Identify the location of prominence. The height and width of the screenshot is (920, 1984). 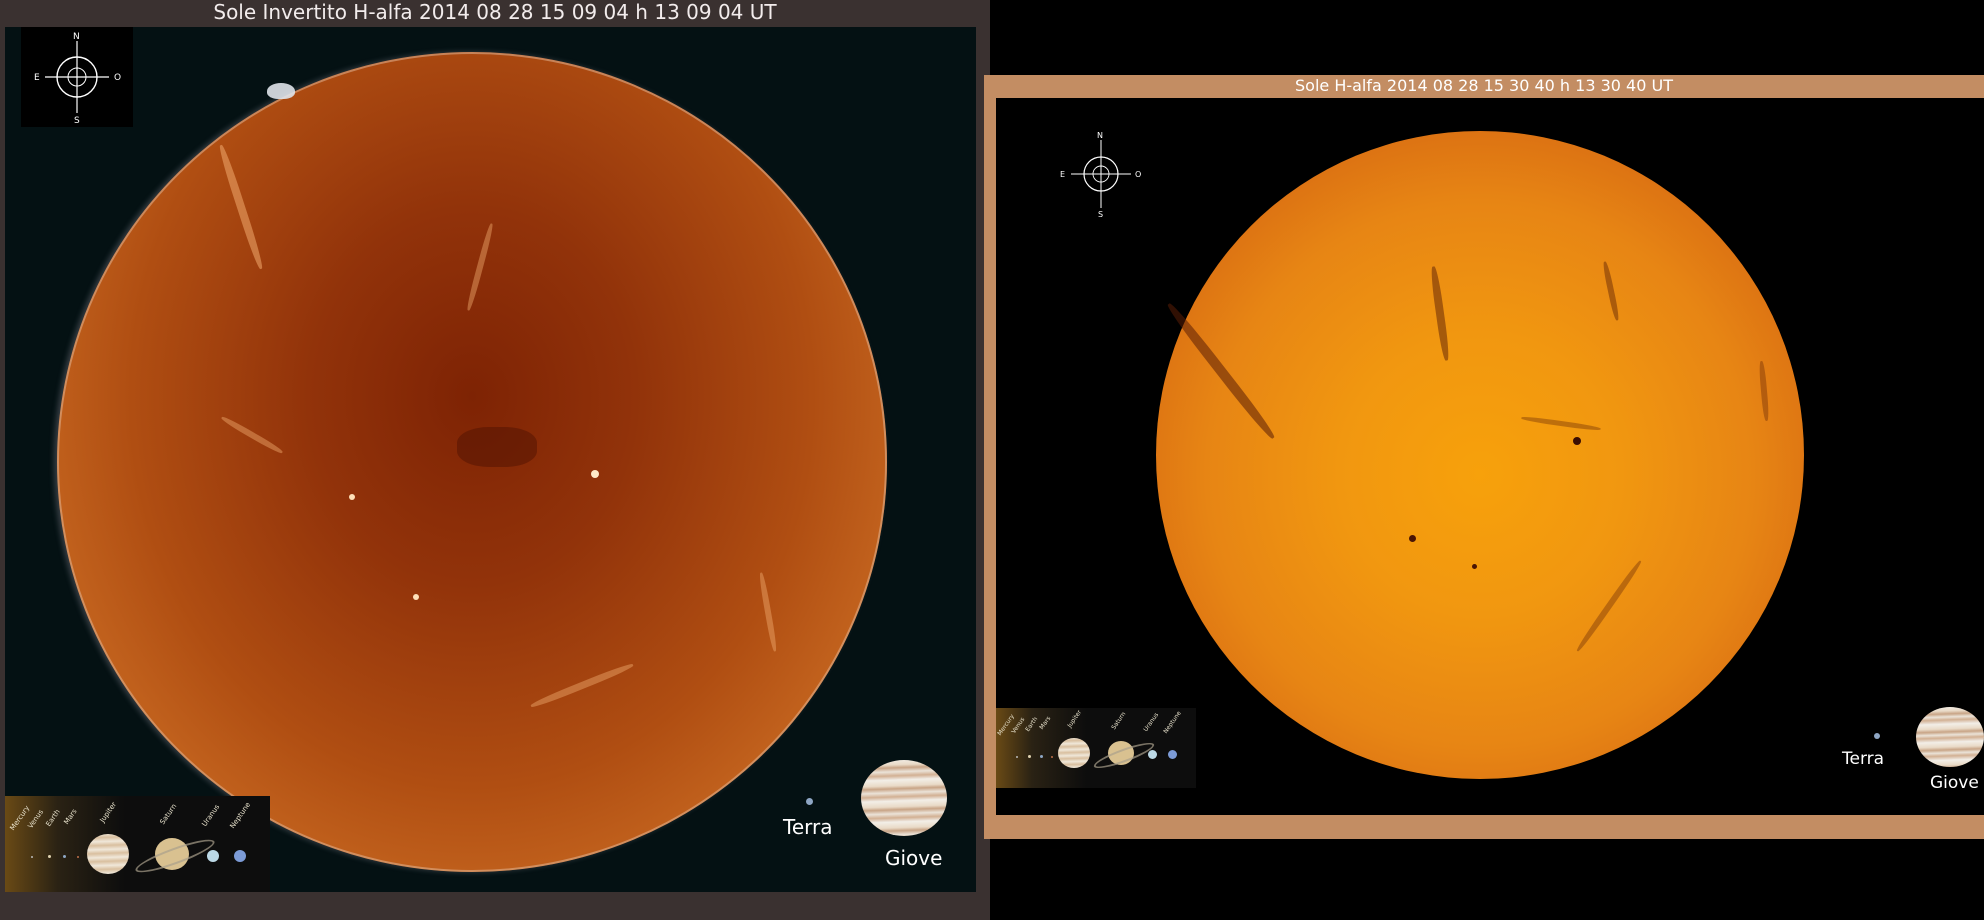
(281, 91).